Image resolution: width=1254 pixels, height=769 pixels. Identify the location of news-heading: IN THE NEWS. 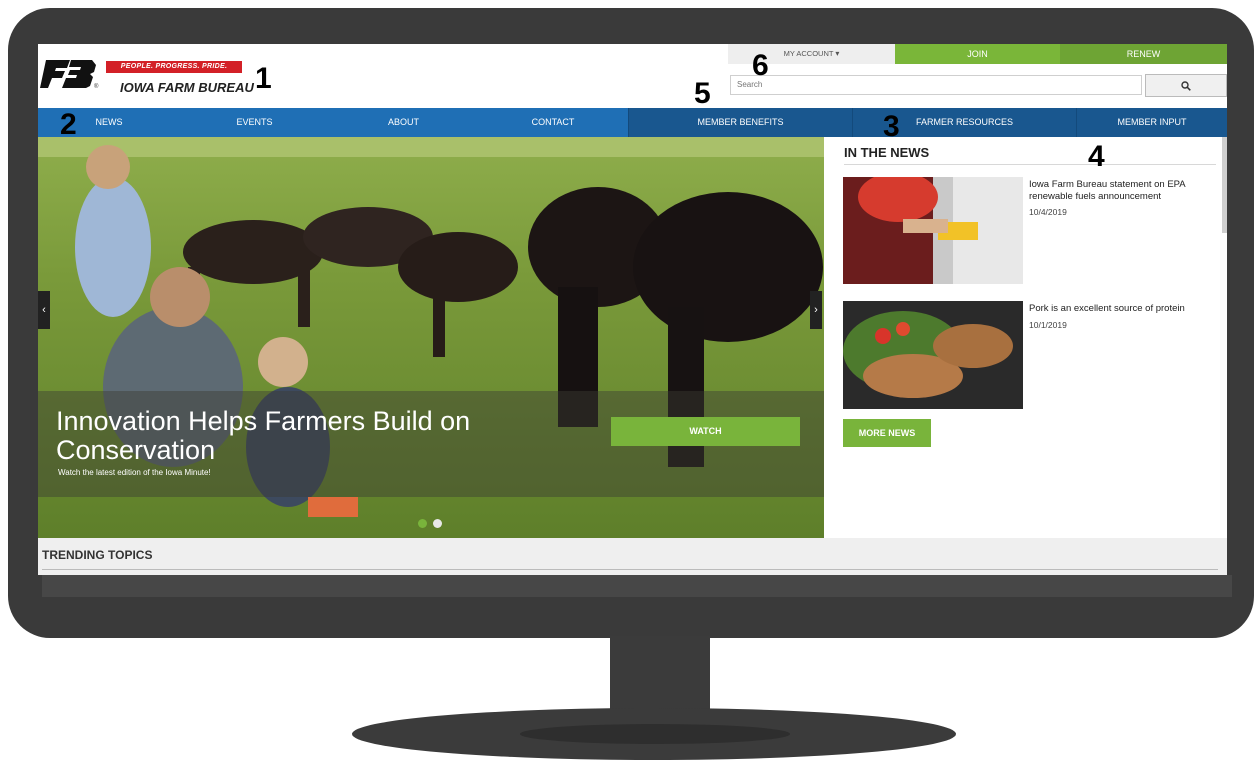
(887, 152).